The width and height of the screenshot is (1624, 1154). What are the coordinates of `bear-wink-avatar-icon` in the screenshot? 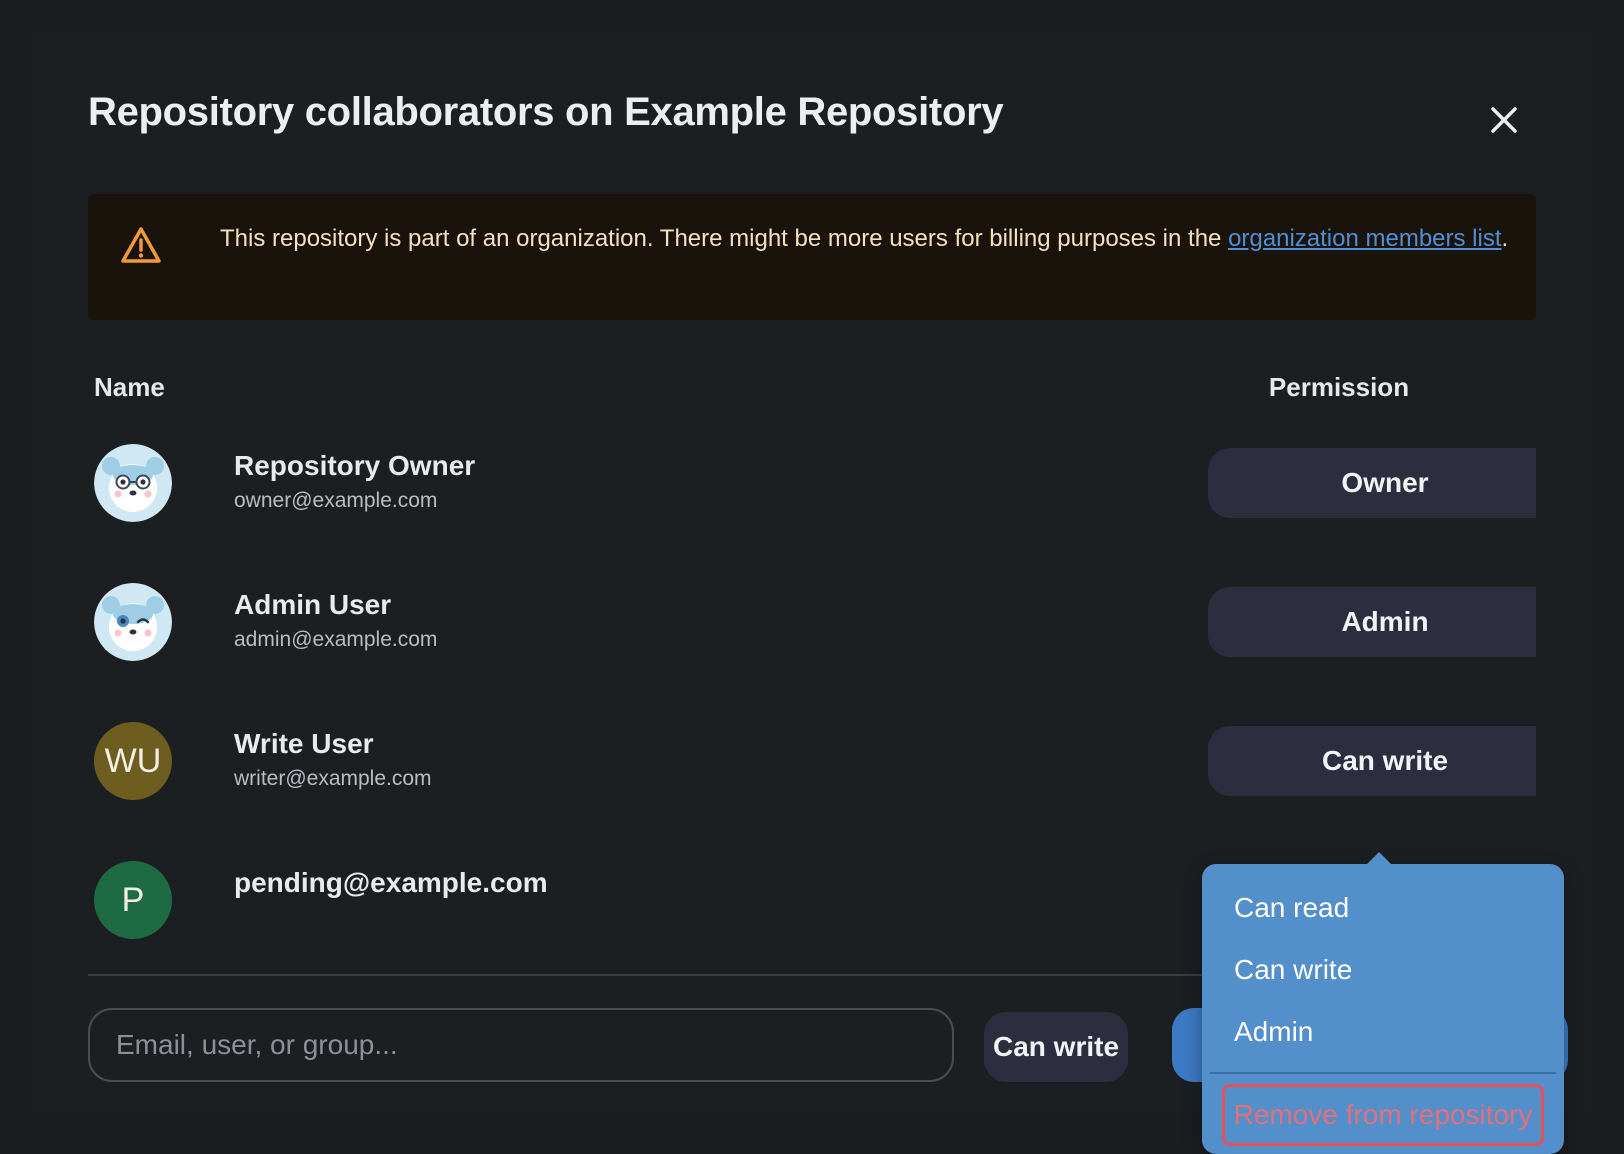 It's located at (133, 622).